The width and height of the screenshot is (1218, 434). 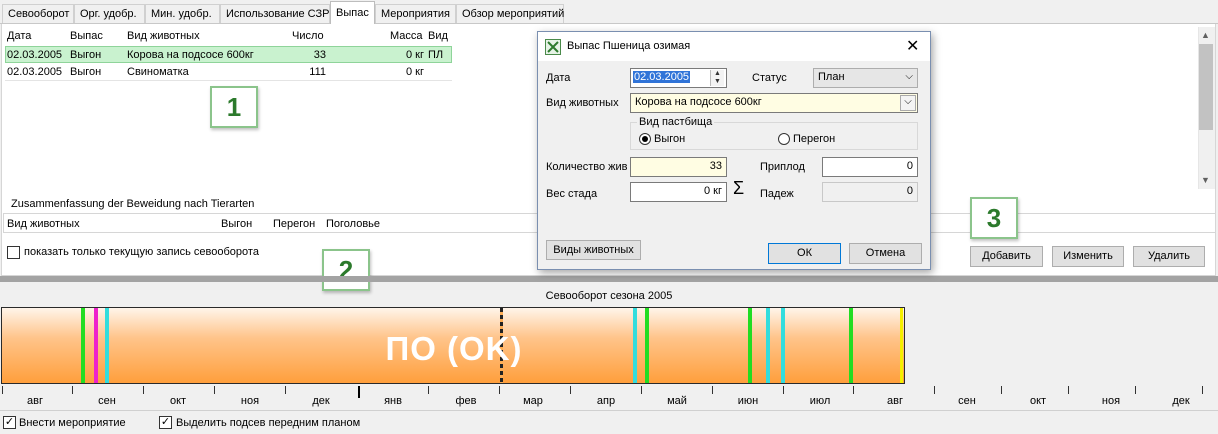 I want to click on crop-label: ПО (OK), so click(x=454, y=348).